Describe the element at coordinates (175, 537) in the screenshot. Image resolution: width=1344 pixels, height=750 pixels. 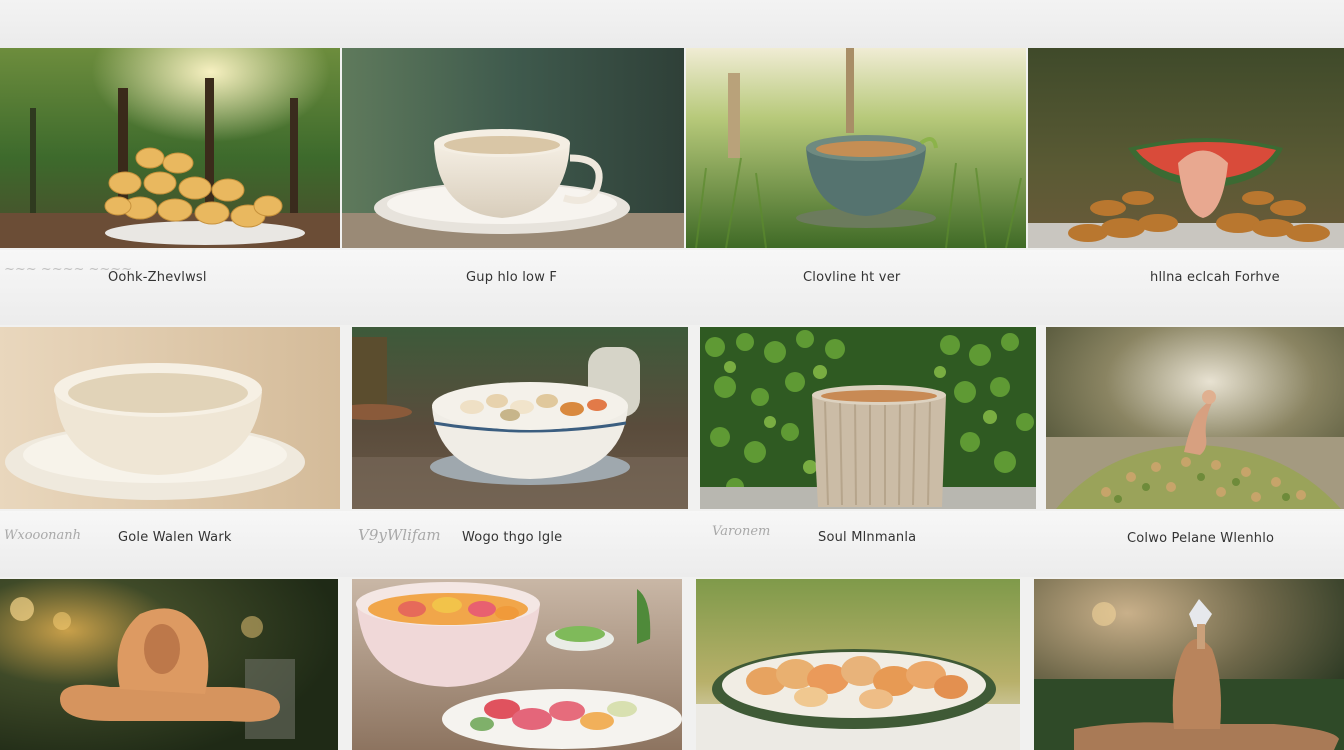
I see `caption-image-5: Gole Walen Wark` at that location.